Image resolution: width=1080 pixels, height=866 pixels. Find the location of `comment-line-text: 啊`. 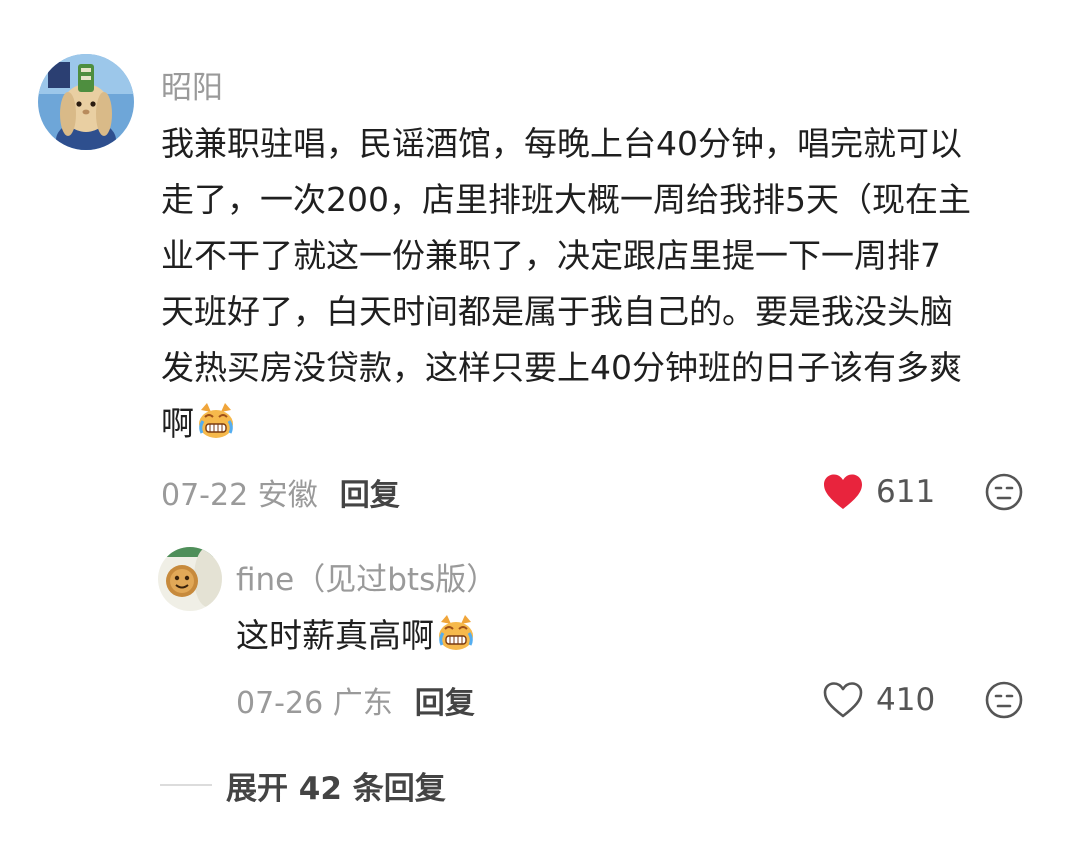

comment-line-text: 啊 is located at coordinates (177, 423).